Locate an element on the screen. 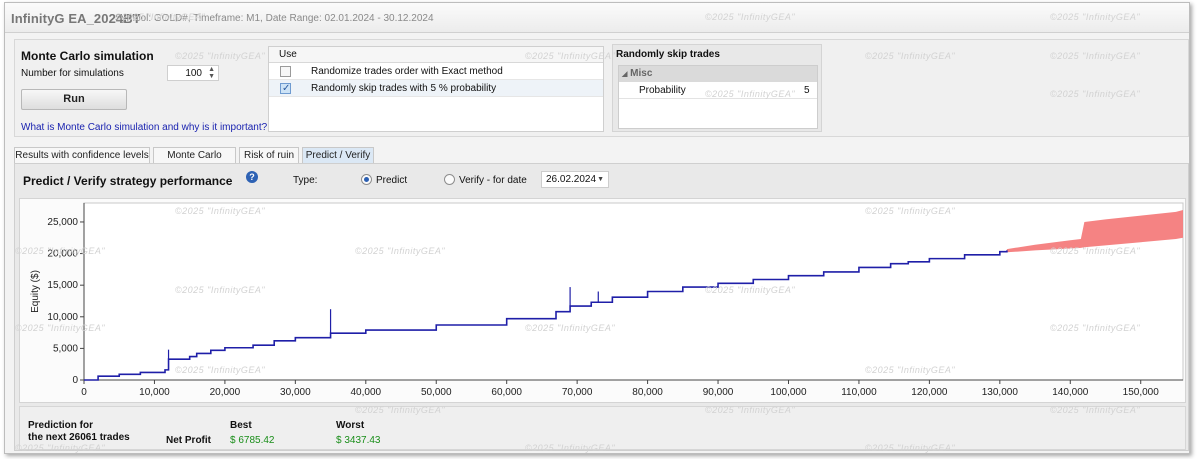 The width and height of the screenshot is (1200, 459). probability-label: Probability is located at coordinates (662, 90).